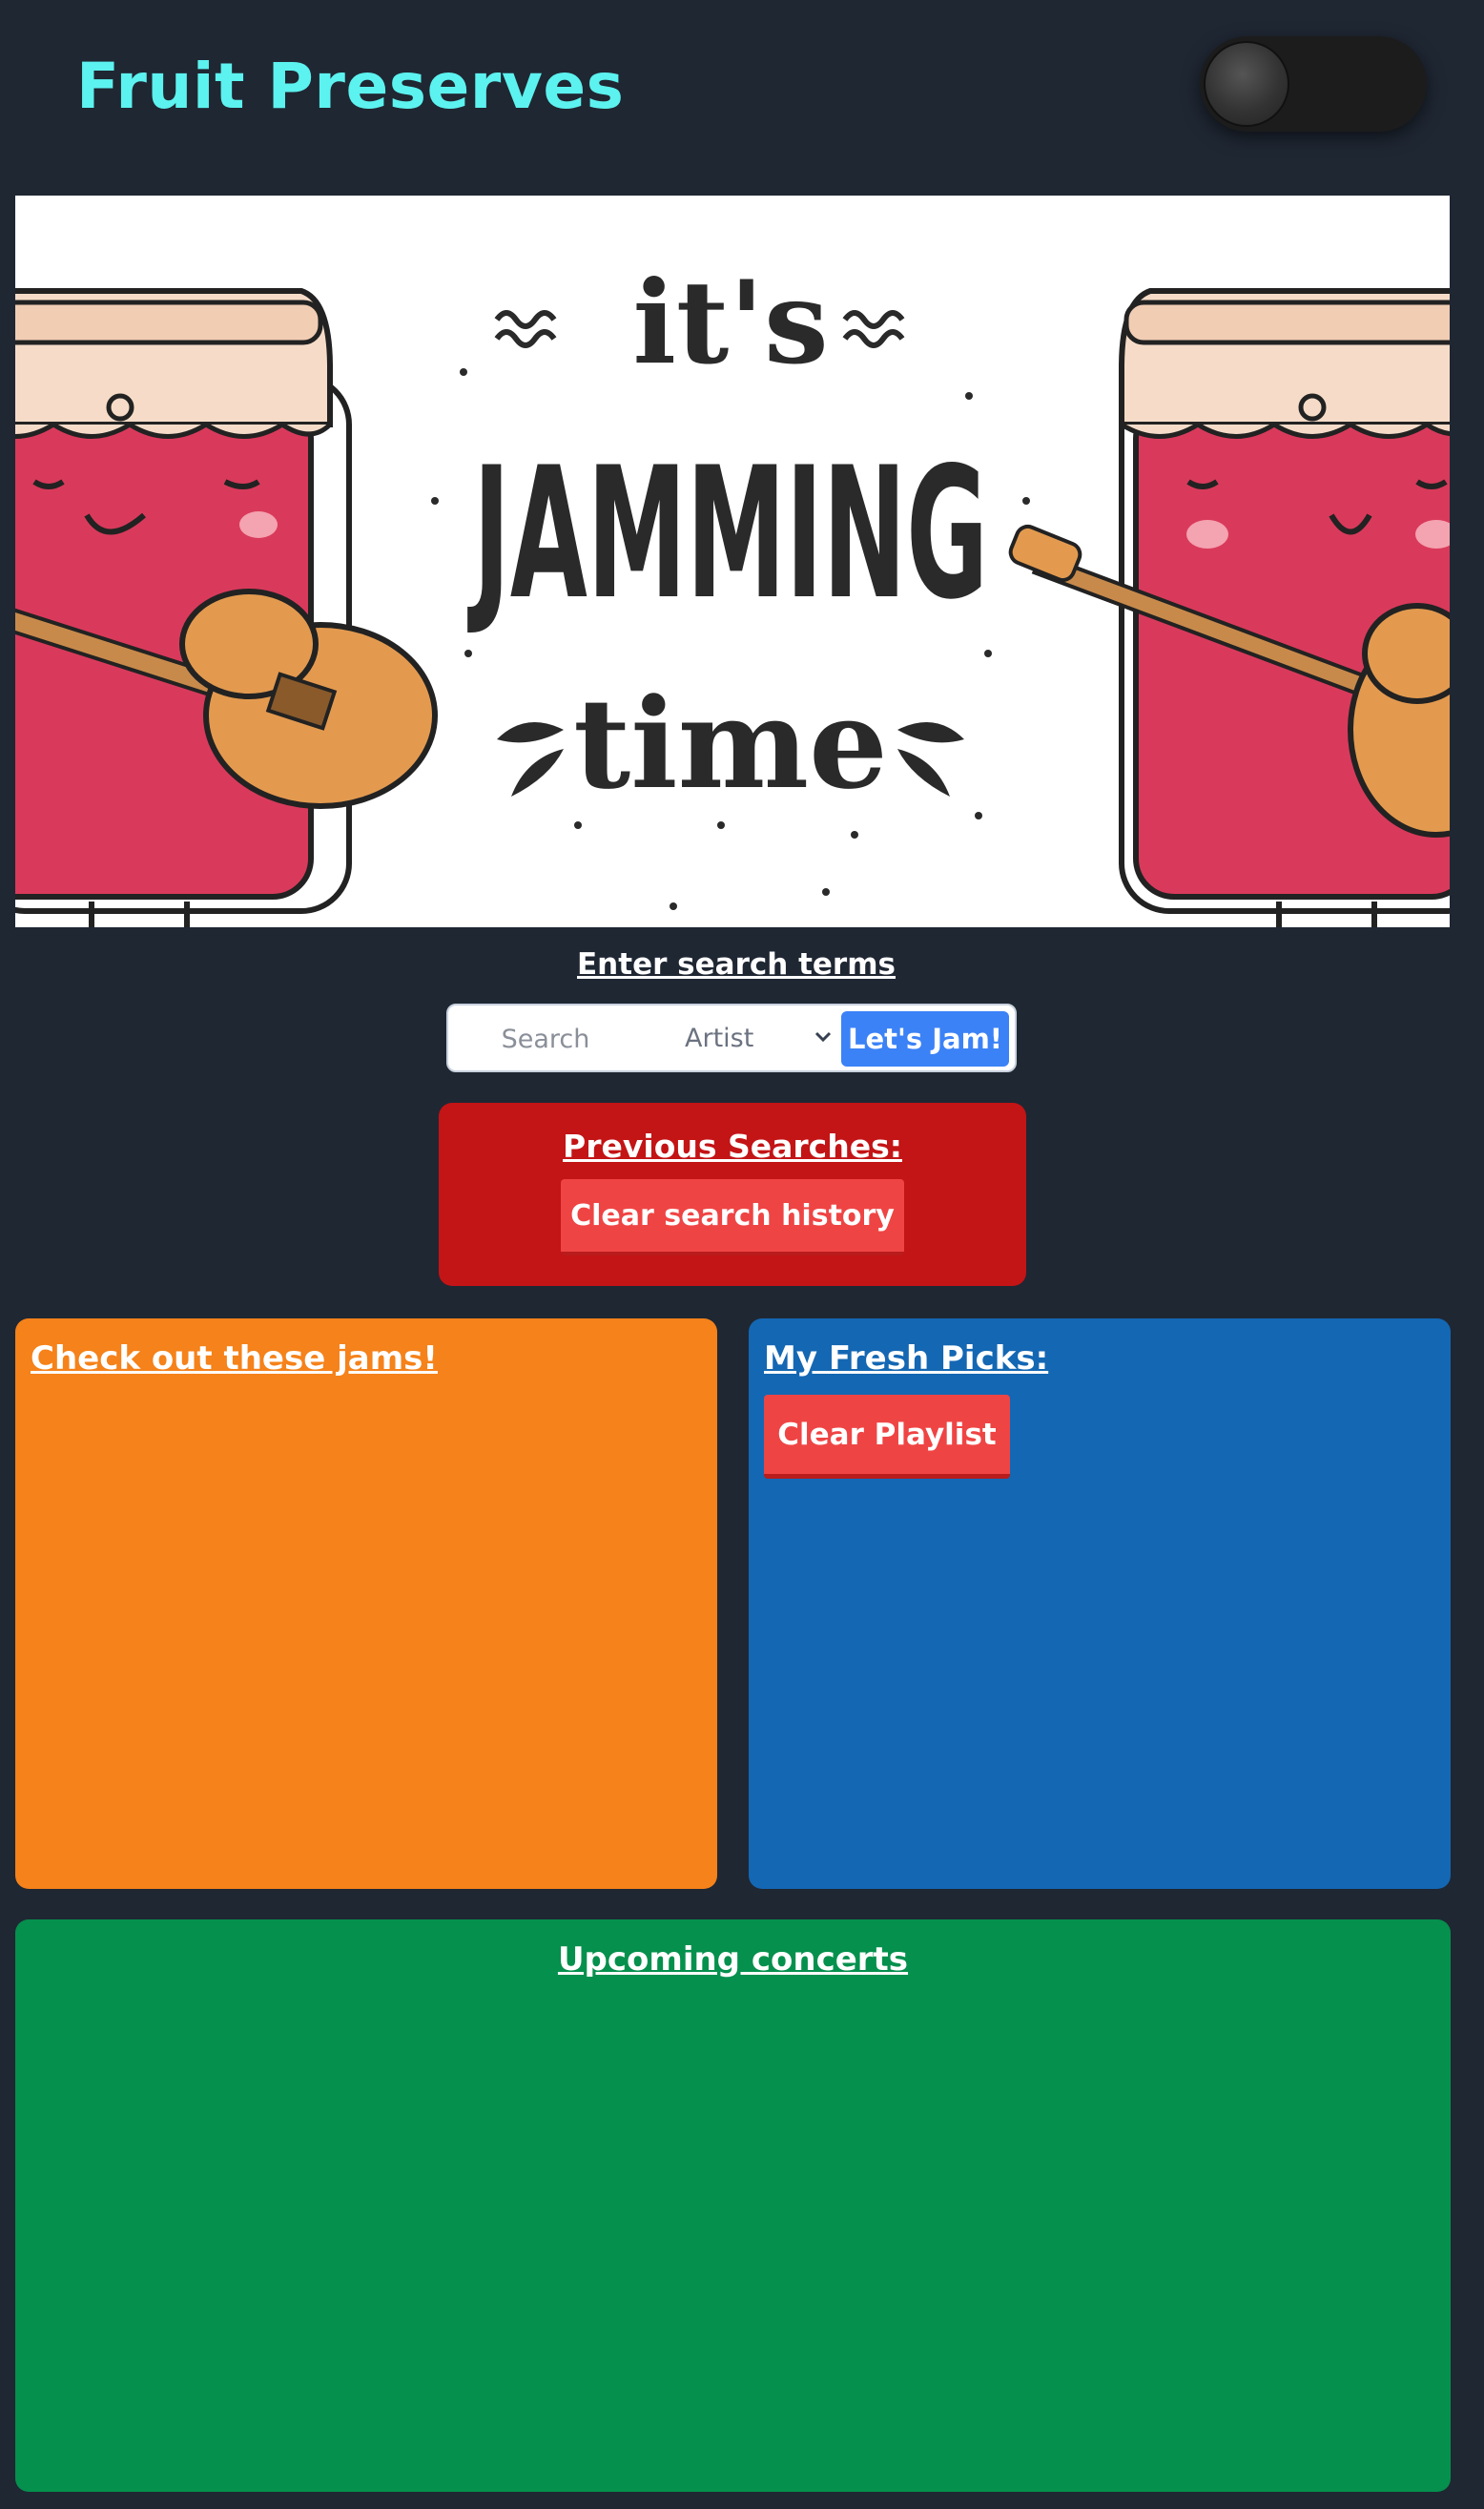 This screenshot has width=1484, height=2509. Describe the element at coordinates (730, 323) in the screenshot. I see `banner-line1: it's` at that location.